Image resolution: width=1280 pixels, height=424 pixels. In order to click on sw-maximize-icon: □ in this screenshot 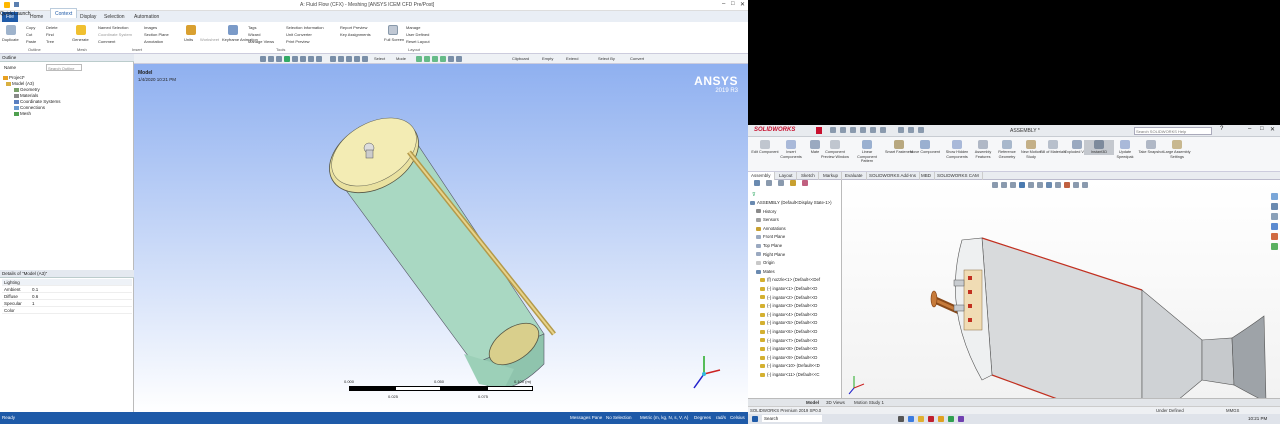, I will do `click(1262, 129)`.